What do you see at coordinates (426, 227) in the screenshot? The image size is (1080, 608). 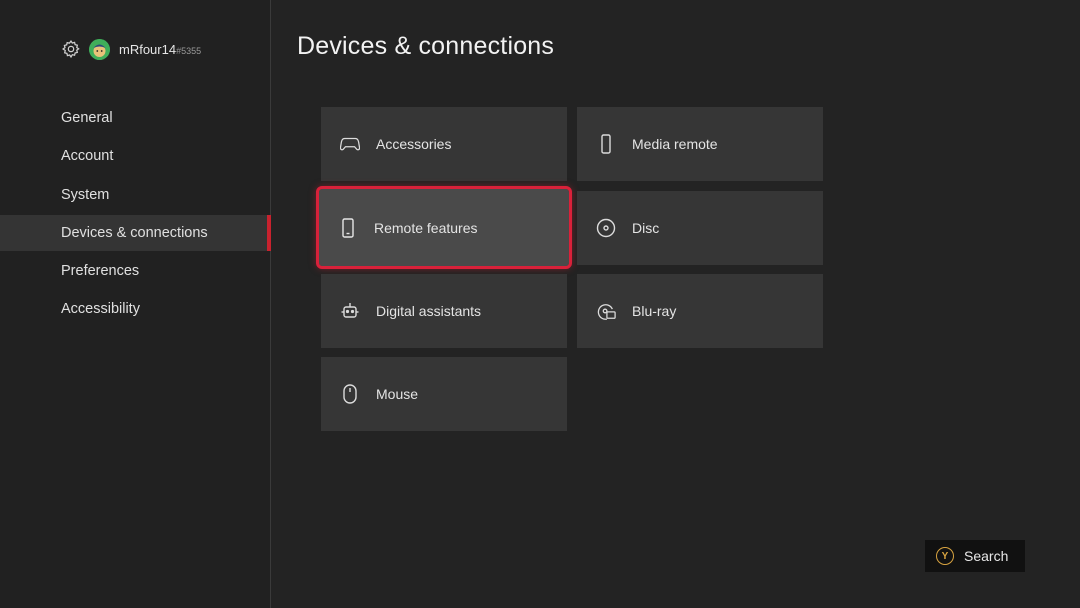 I see `tile-label: Remote features` at bounding box center [426, 227].